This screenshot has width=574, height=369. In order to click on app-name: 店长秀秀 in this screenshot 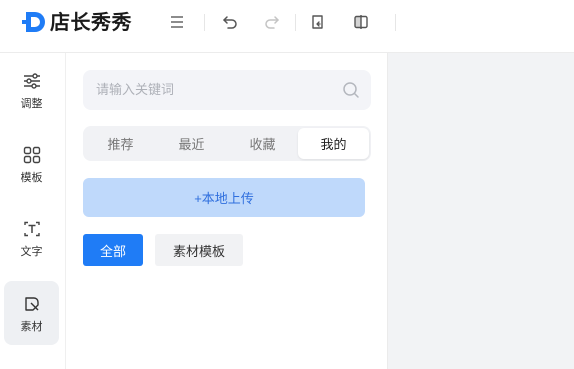, I will do `click(91, 22)`.